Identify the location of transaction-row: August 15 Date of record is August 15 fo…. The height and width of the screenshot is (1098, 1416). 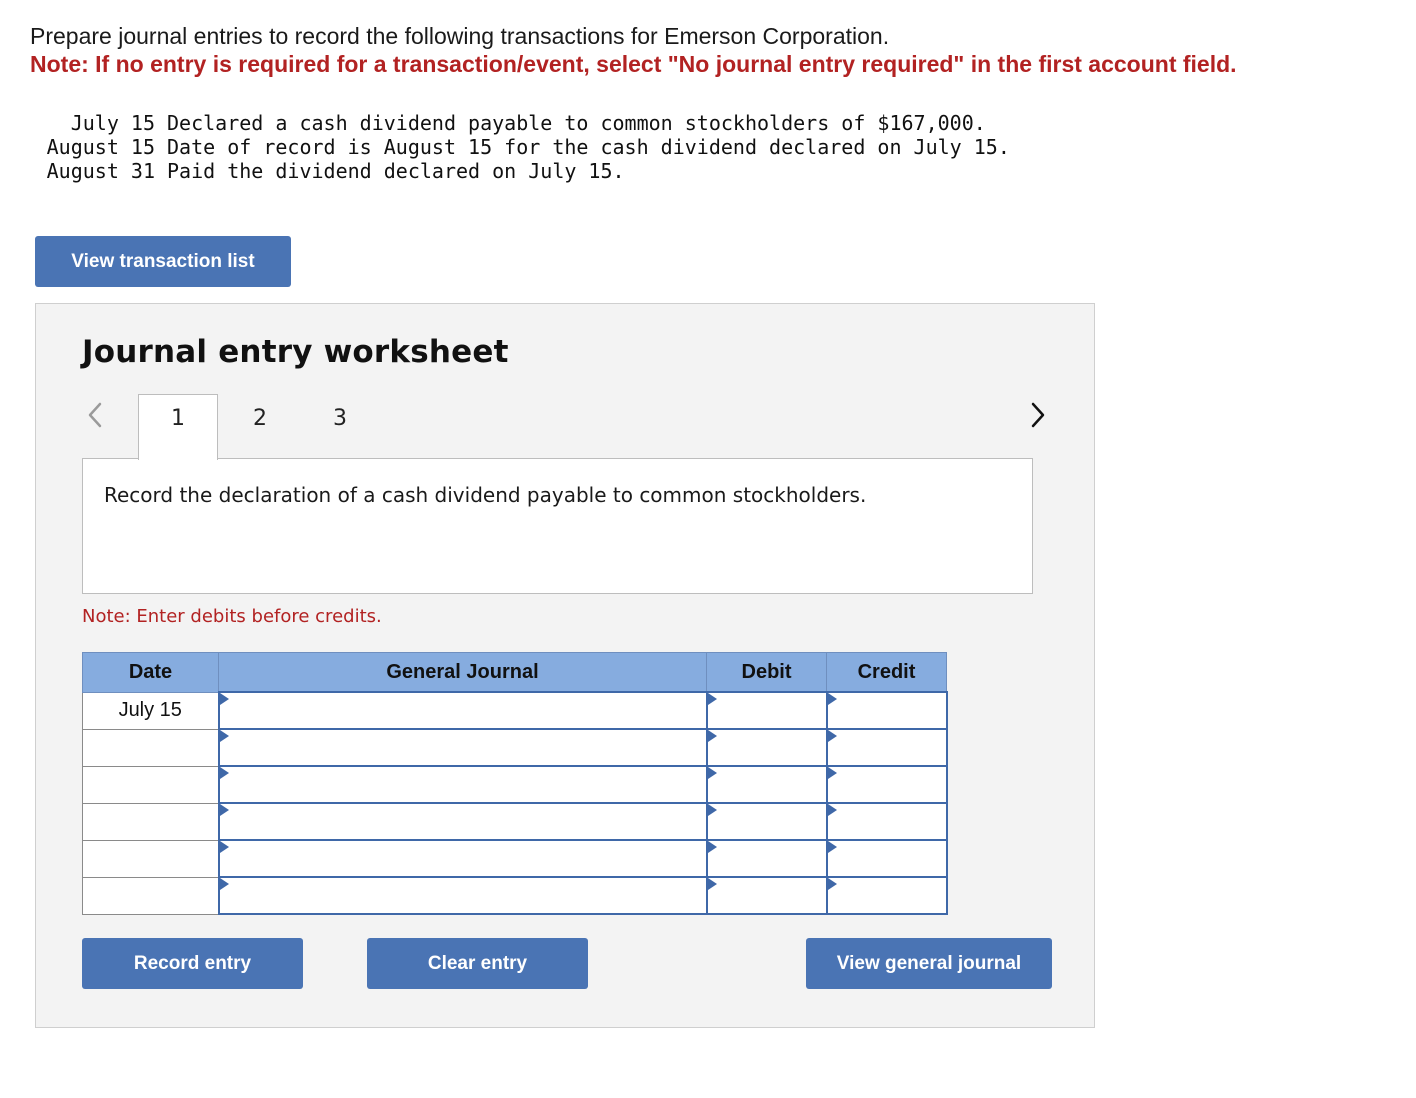
(520, 147).